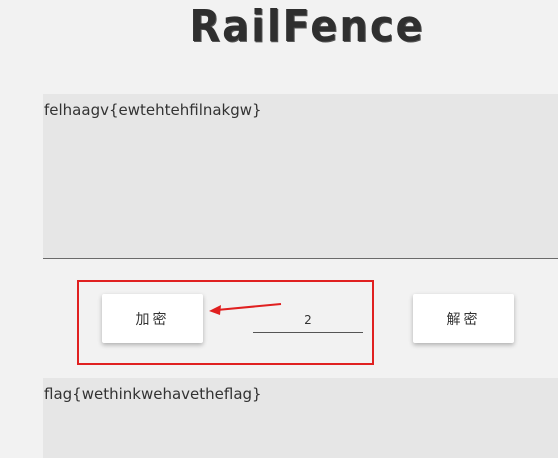 The image size is (558, 458). What do you see at coordinates (152, 318) in the screenshot?
I see `encrypt-button: 加密` at bounding box center [152, 318].